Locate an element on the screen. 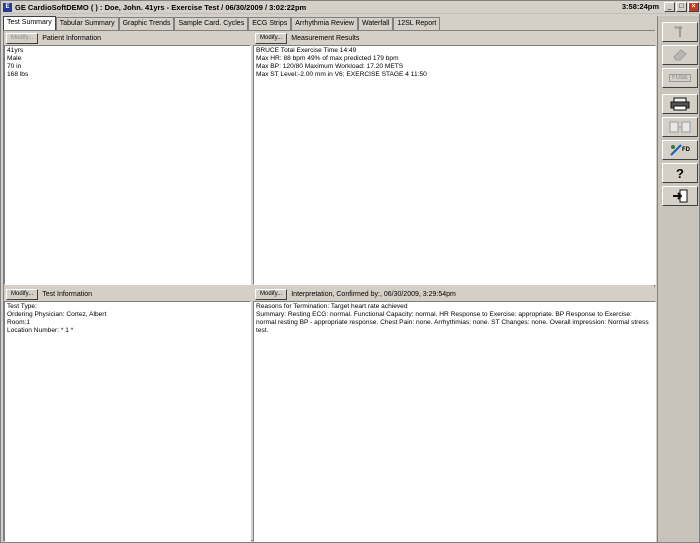 This screenshot has height=543, width=700. fuse-button: FUSE is located at coordinates (680, 78).